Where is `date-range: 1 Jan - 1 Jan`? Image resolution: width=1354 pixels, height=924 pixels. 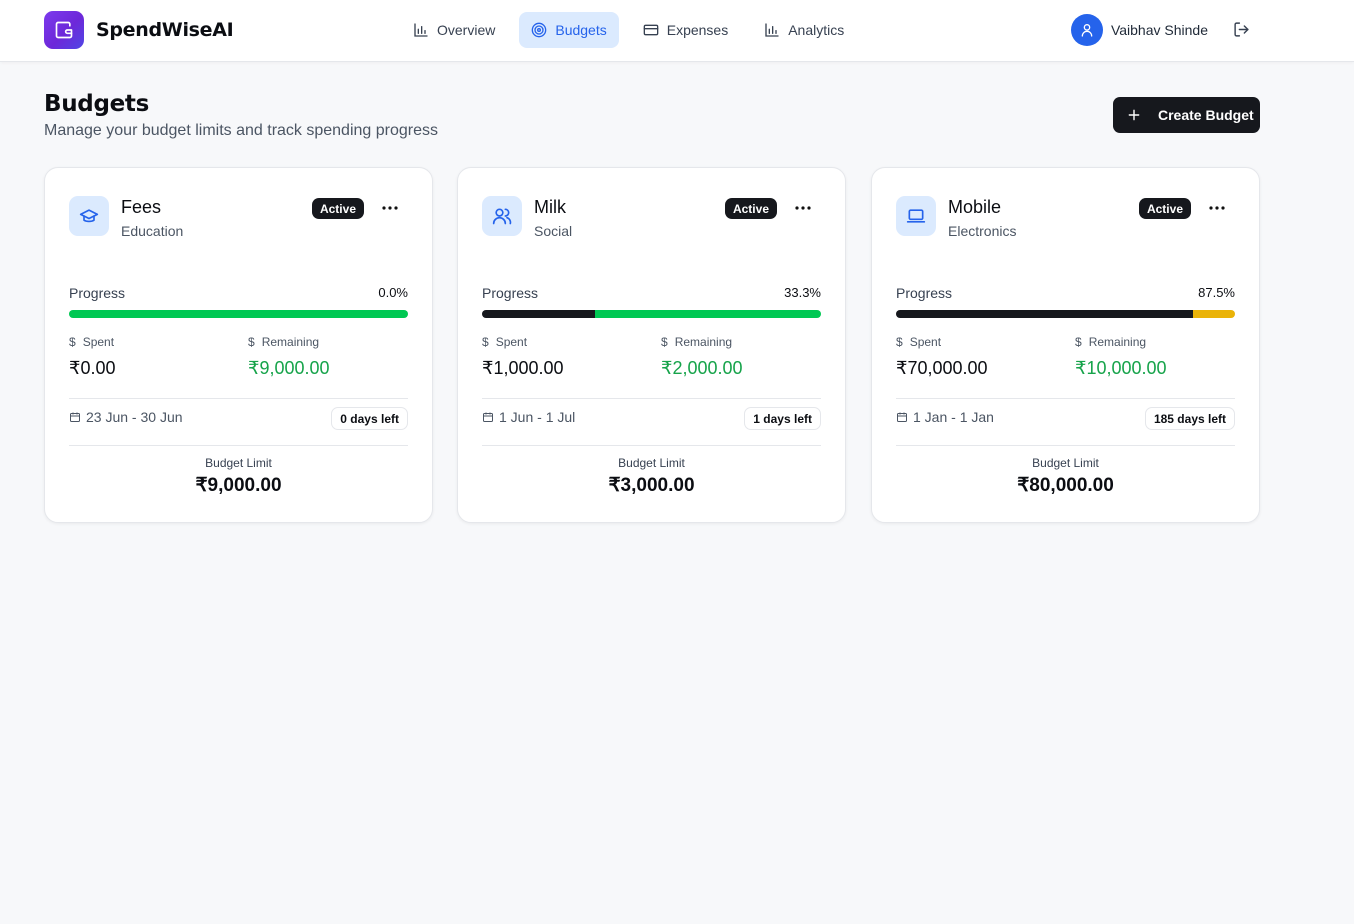 date-range: 1 Jan - 1 Jan is located at coordinates (945, 417).